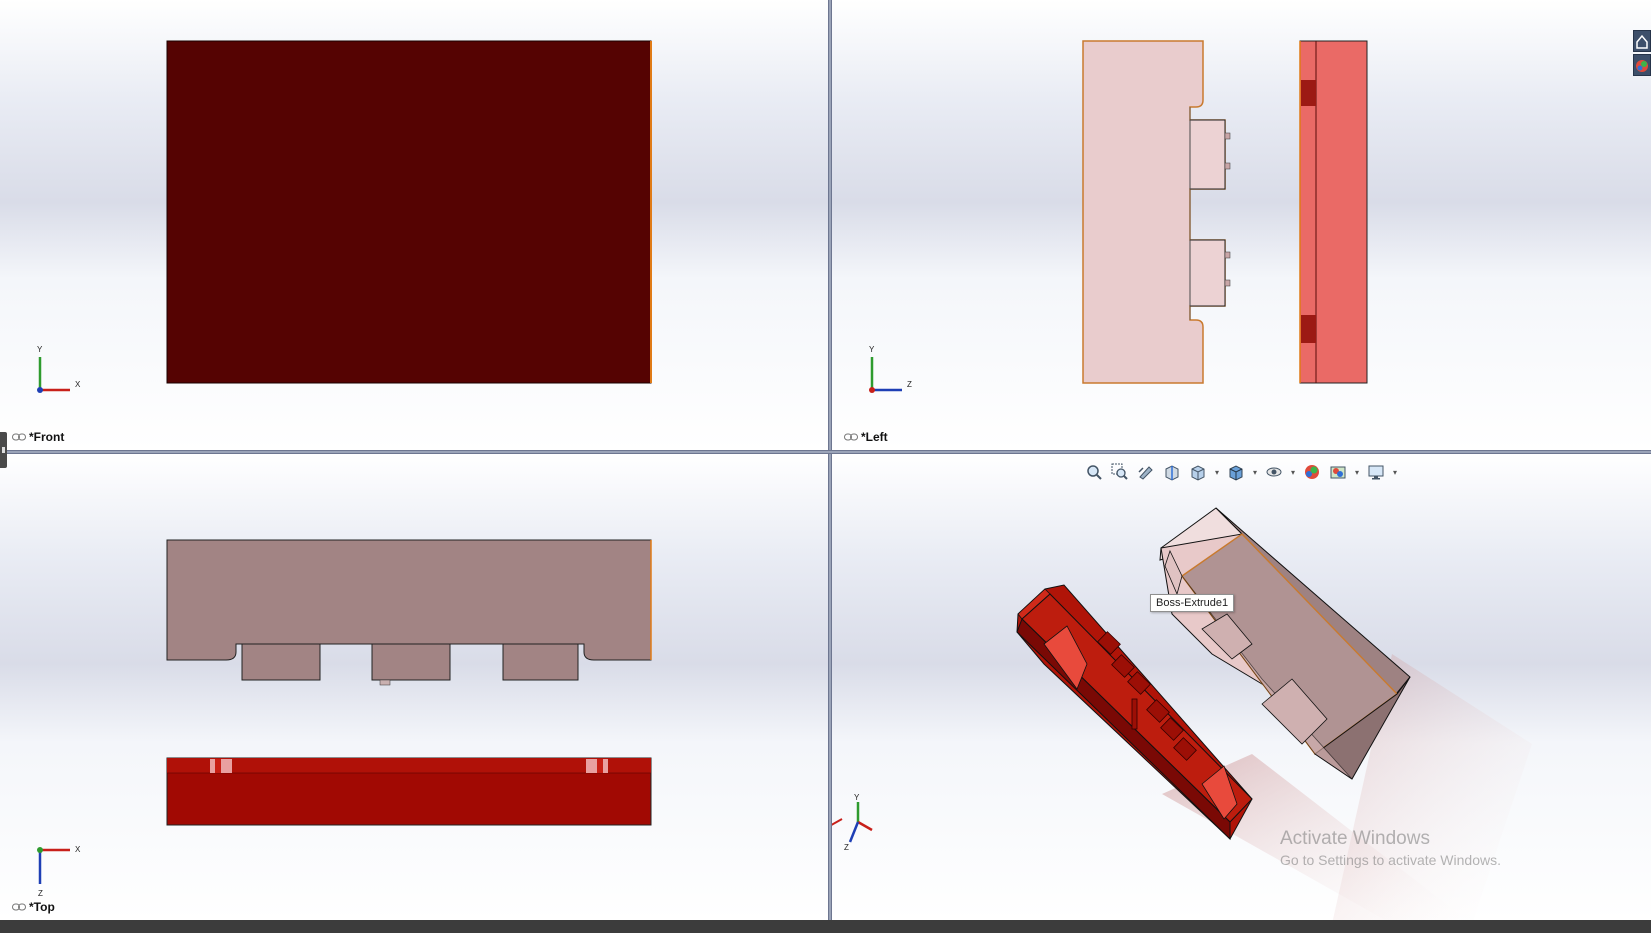 This screenshot has width=1651, height=933. Describe the element at coordinates (1217, 472) in the screenshot. I see `view-orientation-dropdown: ▾` at that location.